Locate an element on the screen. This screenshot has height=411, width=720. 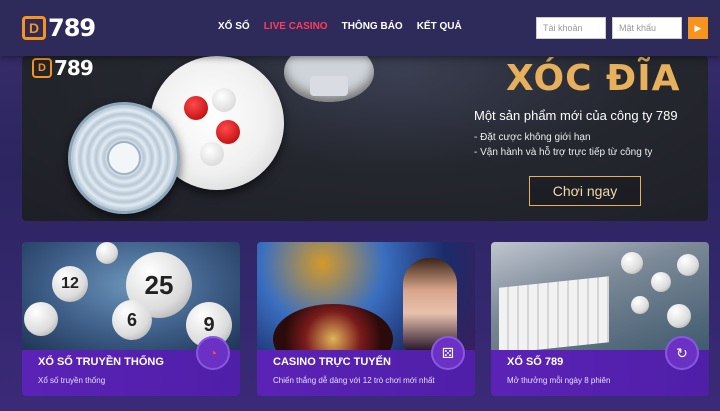
banner-logo-mark: D is located at coordinates (42, 68).